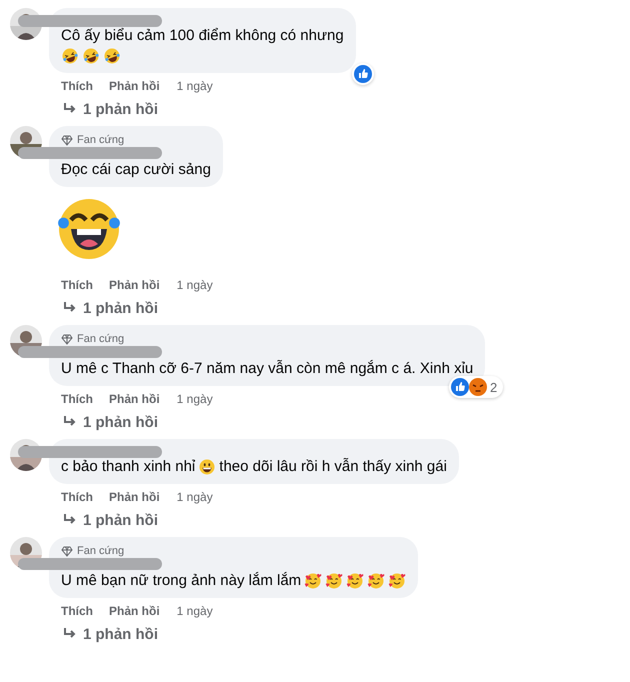 This screenshot has width=630, height=682. Describe the element at coordinates (493, 387) in the screenshot. I see `reaction-count: 2` at that location.